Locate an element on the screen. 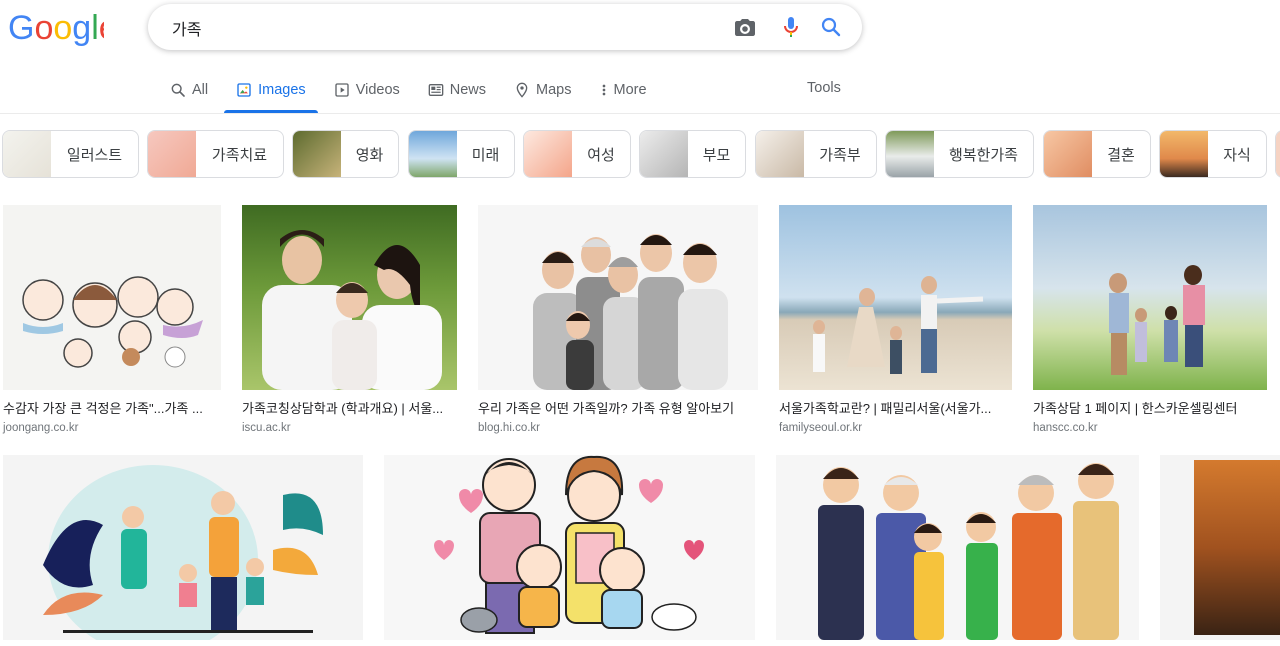 Image resolution: width=1280 pixels, height=646 pixels. microphone-icon is located at coordinates (791, 27).